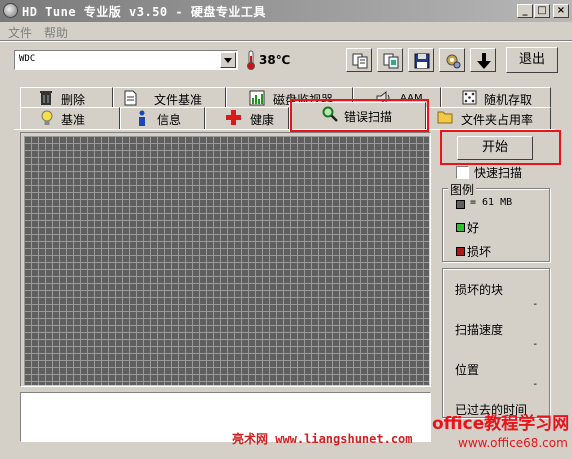  What do you see at coordinates (247, 118) in the screenshot?
I see `tab-health: 健康` at bounding box center [247, 118].